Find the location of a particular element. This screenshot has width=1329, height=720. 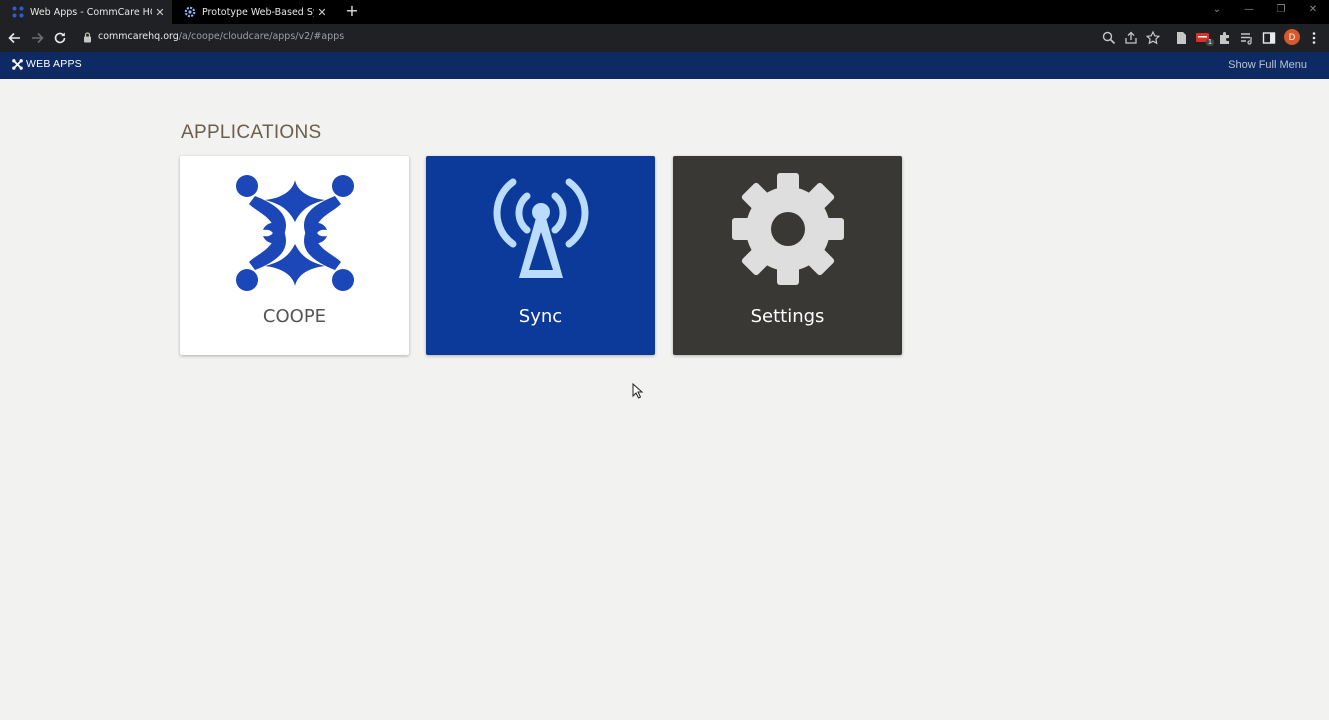

tab-title: Web Apps - CommCare HQ is located at coordinates (91, 12).